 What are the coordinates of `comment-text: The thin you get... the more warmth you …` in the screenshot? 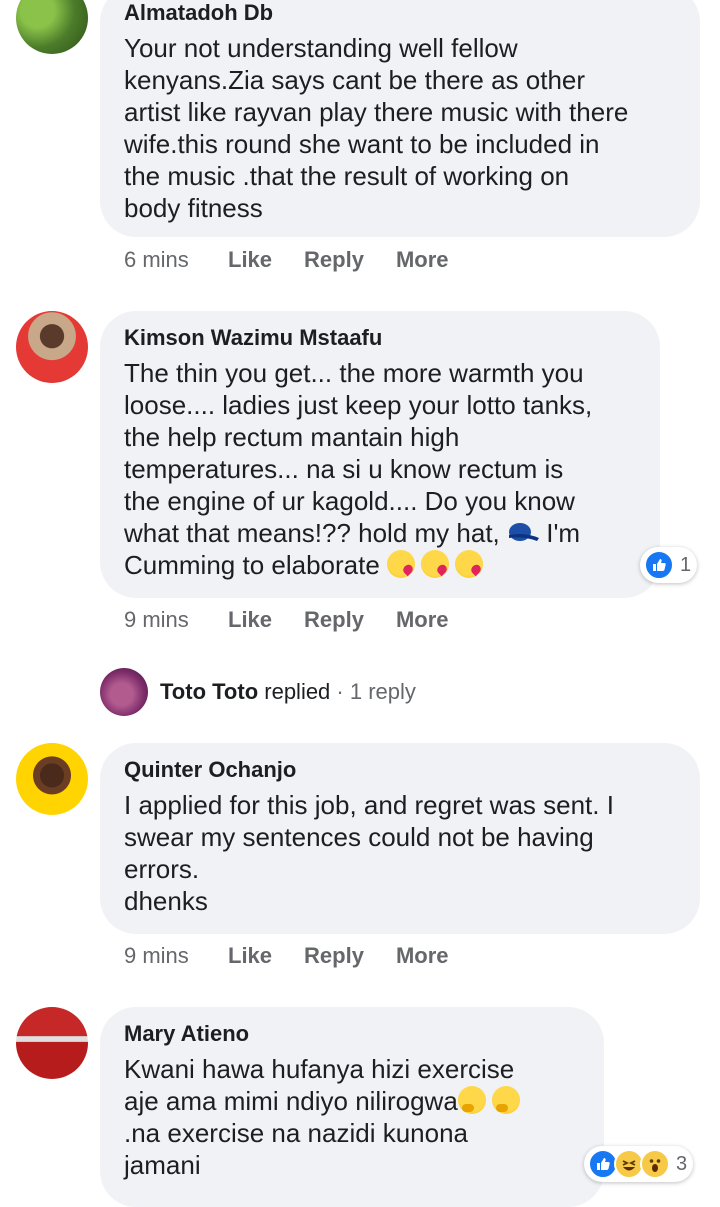 It's located at (380, 469).